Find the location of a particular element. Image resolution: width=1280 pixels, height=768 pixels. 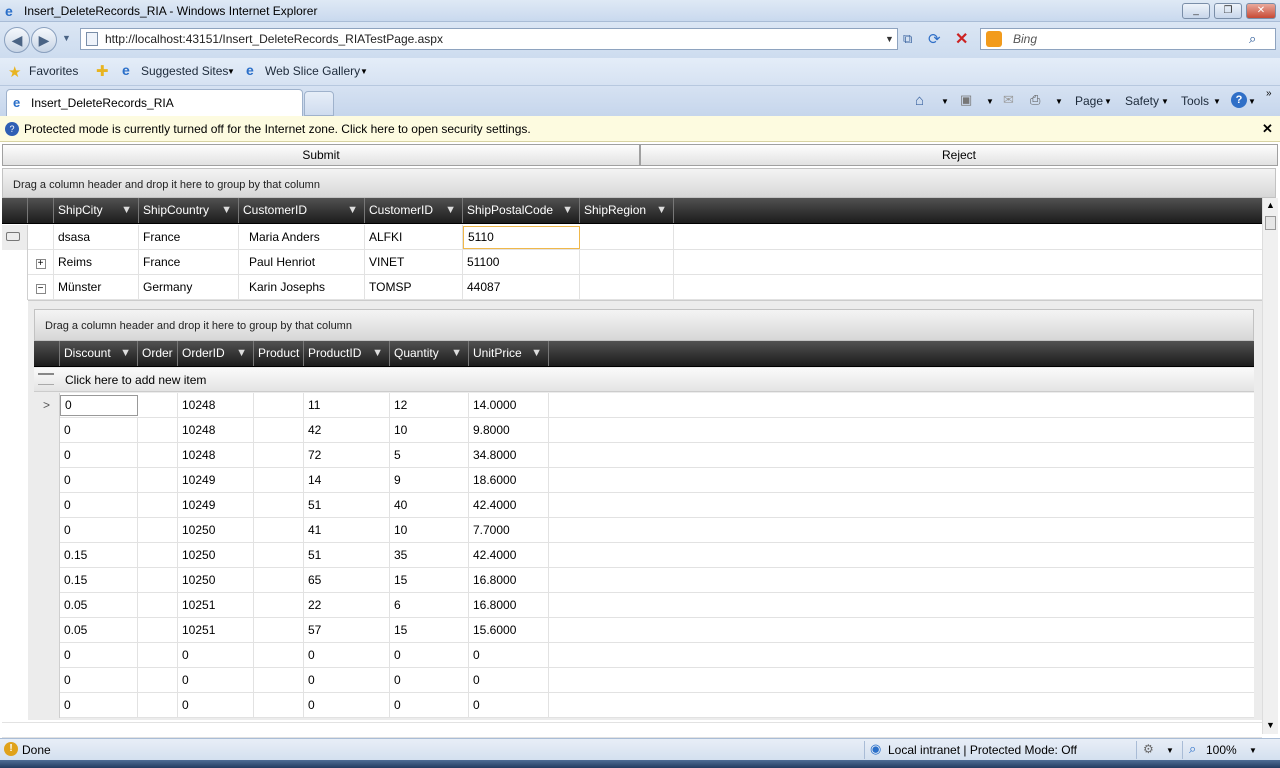

cell-shipregion is located at coordinates (627, 237).